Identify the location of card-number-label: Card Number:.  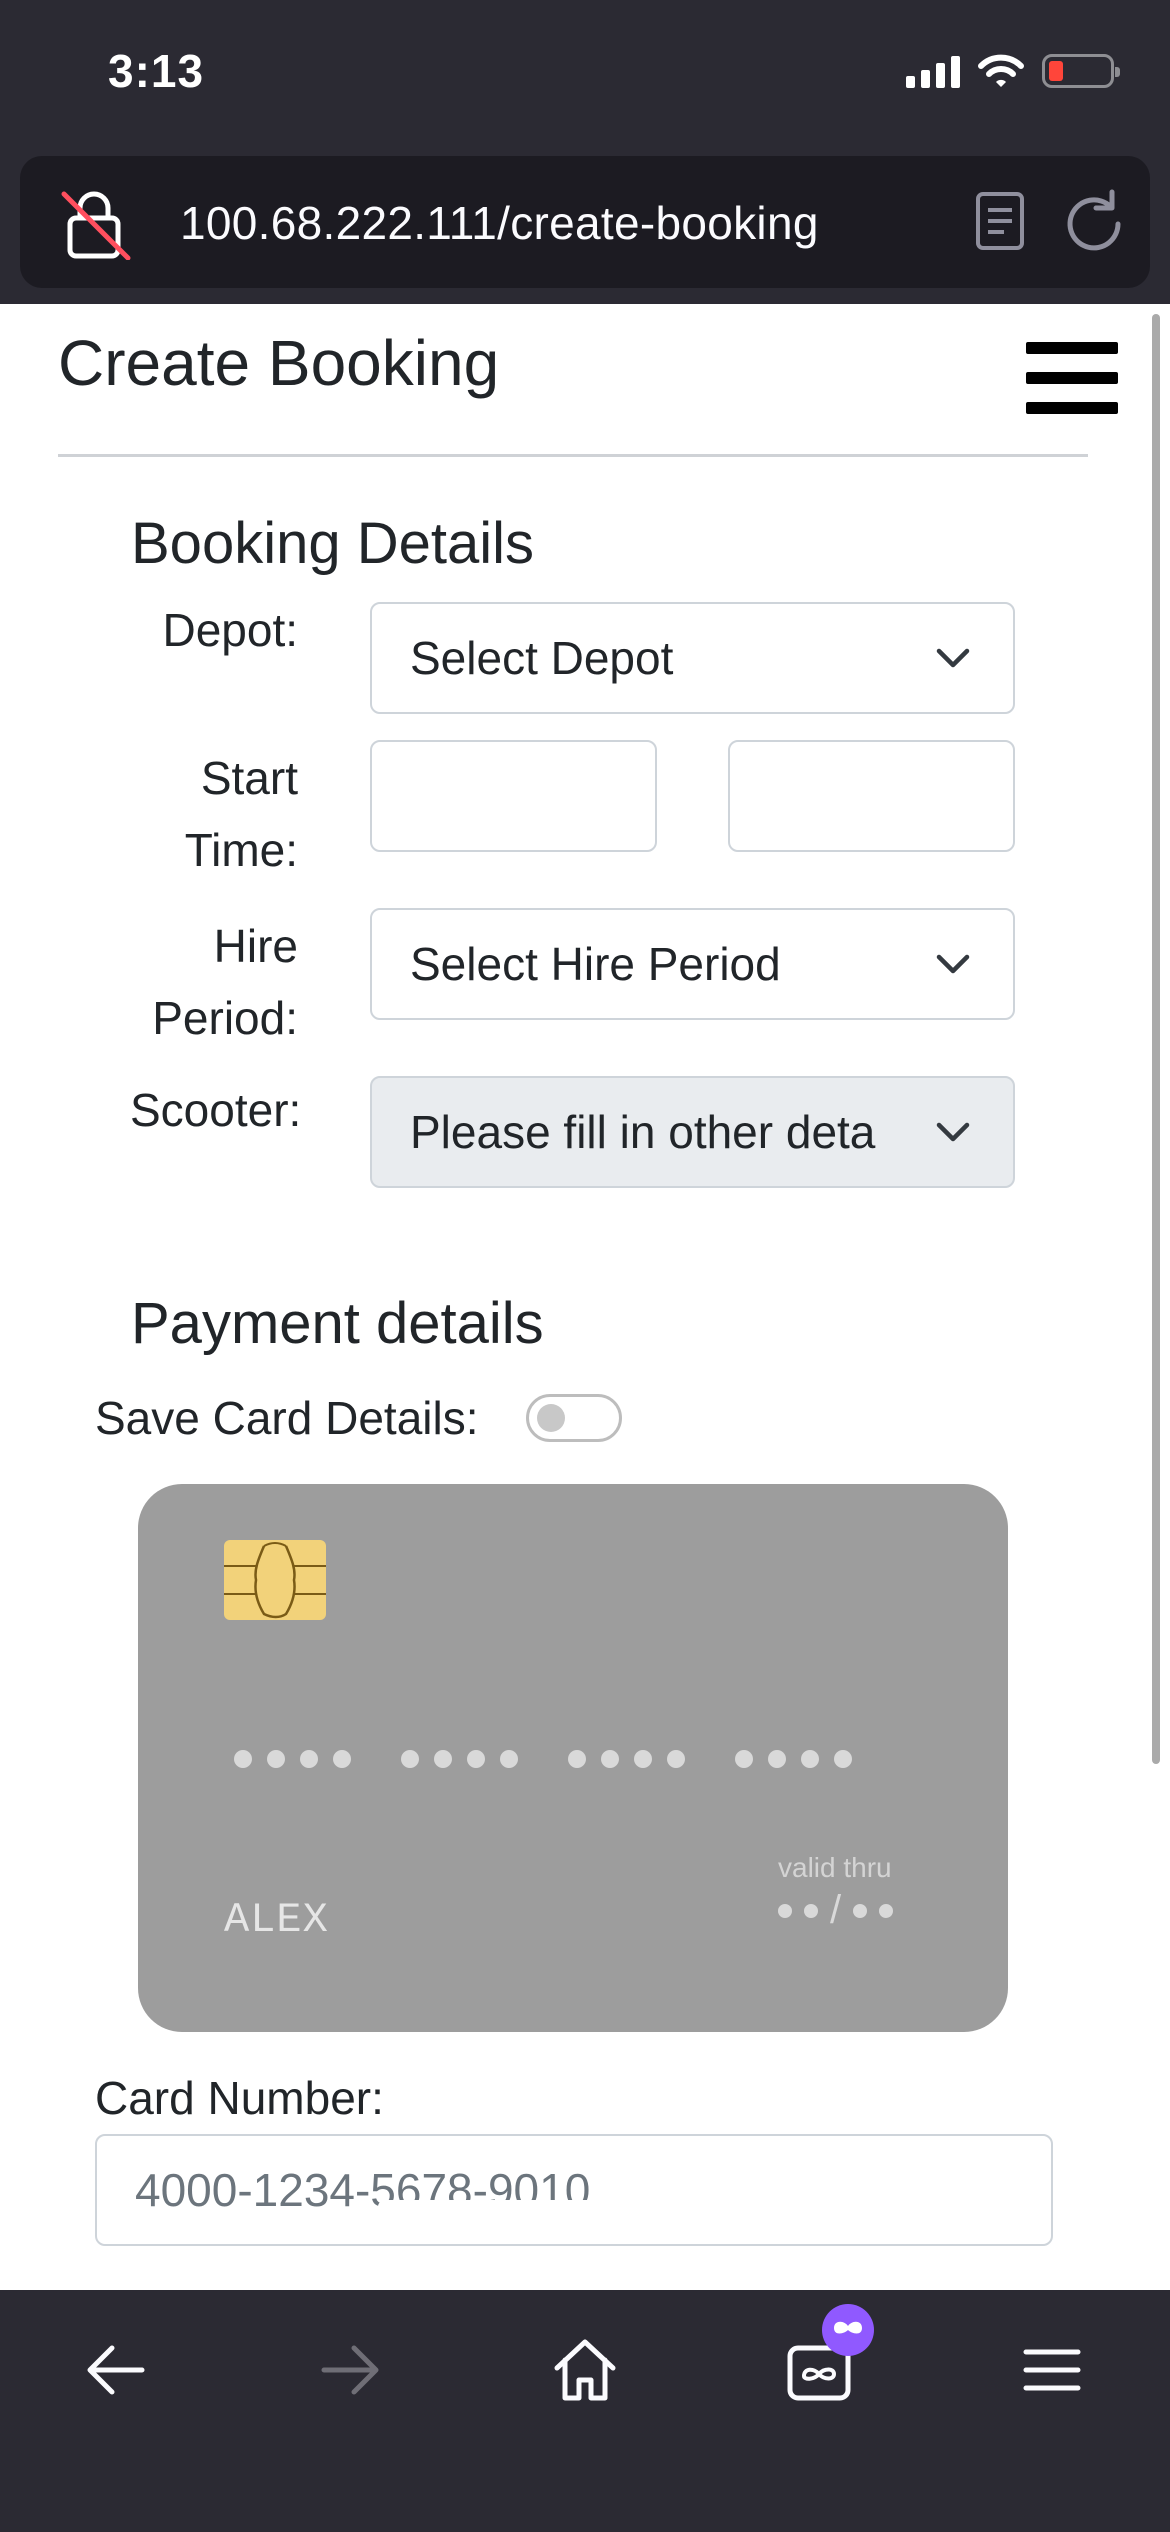
(239, 2098).